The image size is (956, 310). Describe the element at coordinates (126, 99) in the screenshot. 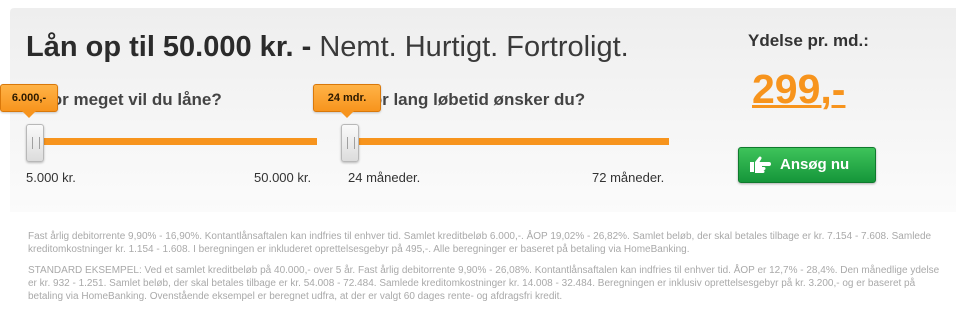

I see `amount-question: Hvor meget vil du låne?` at that location.